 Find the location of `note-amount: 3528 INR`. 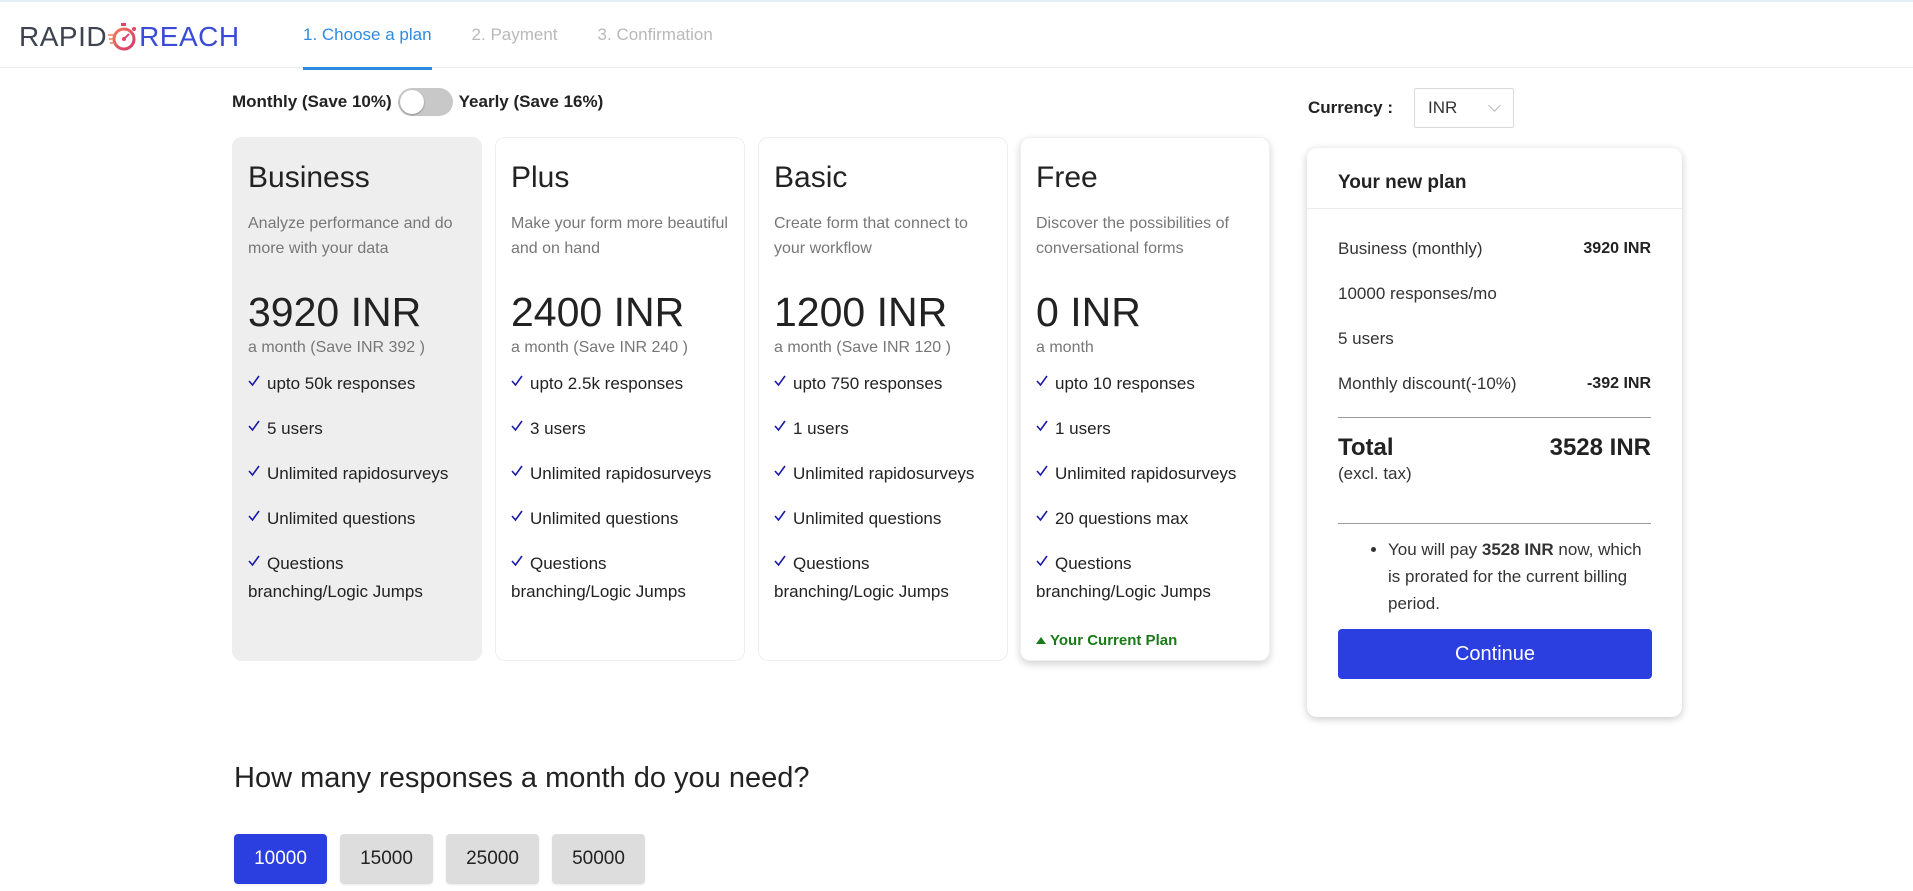

note-amount: 3528 INR is located at coordinates (1517, 549).